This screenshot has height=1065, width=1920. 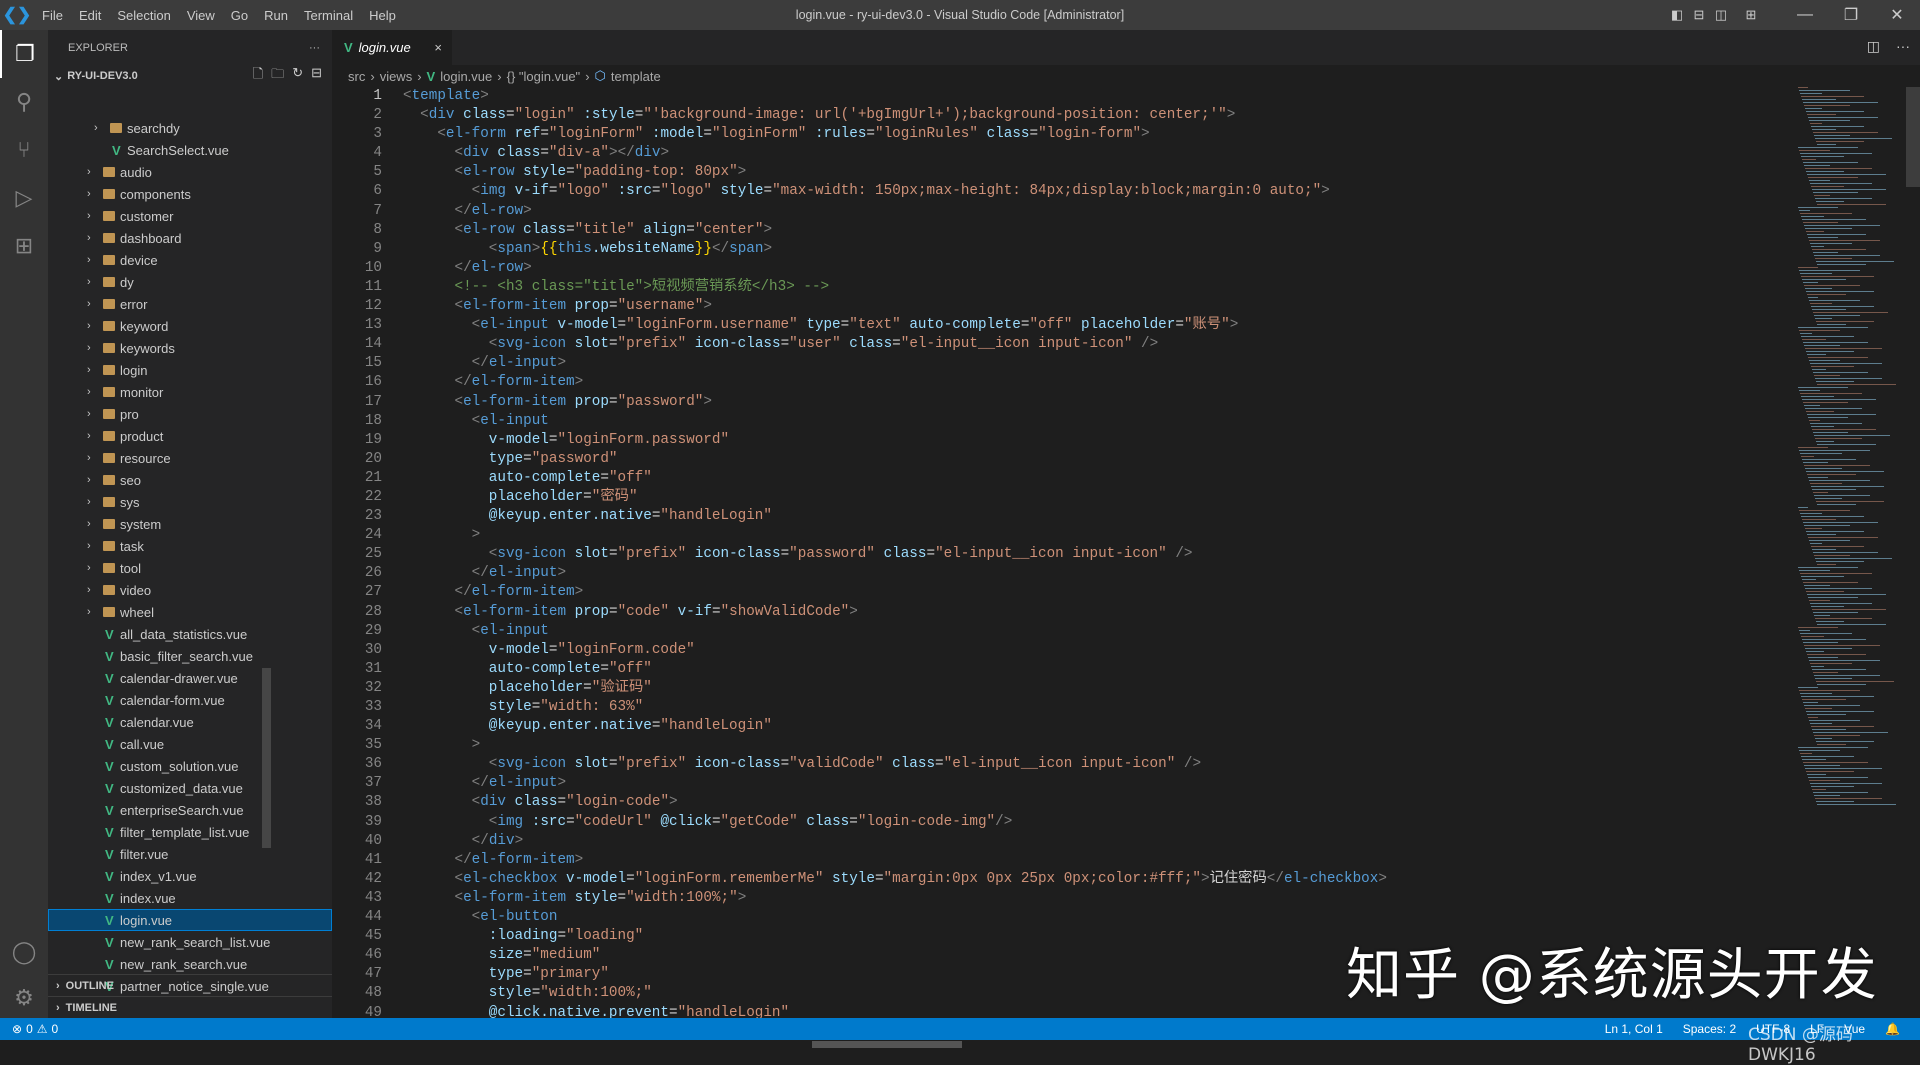 What do you see at coordinates (24, 102) in the screenshot?
I see `search-icon: ⚲` at bounding box center [24, 102].